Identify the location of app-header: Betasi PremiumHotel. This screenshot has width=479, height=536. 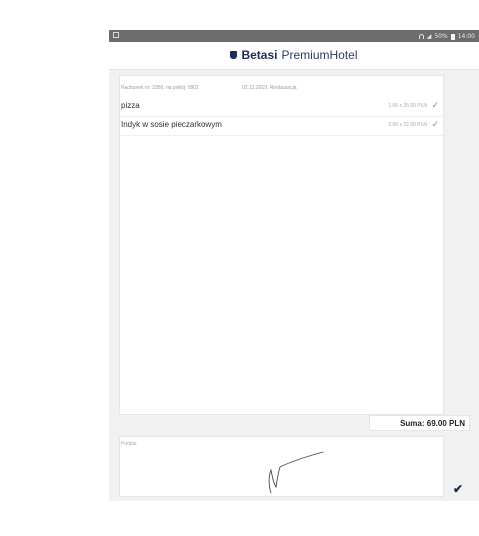
(294, 56).